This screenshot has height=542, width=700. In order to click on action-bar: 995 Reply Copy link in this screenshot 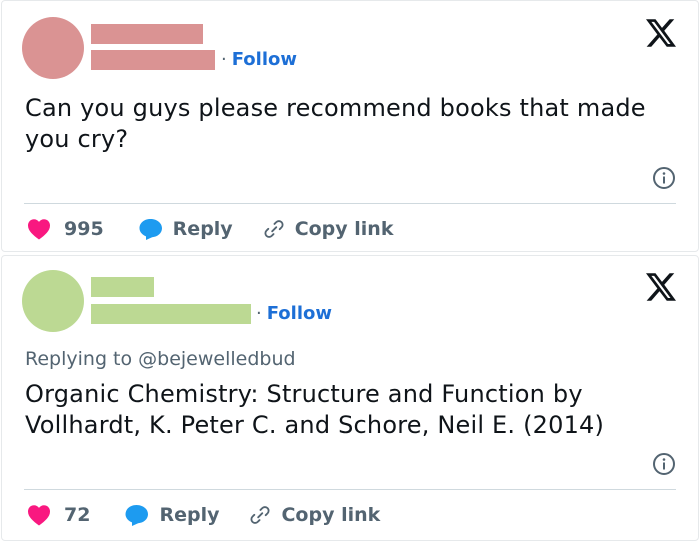, I will do `click(351, 229)`.